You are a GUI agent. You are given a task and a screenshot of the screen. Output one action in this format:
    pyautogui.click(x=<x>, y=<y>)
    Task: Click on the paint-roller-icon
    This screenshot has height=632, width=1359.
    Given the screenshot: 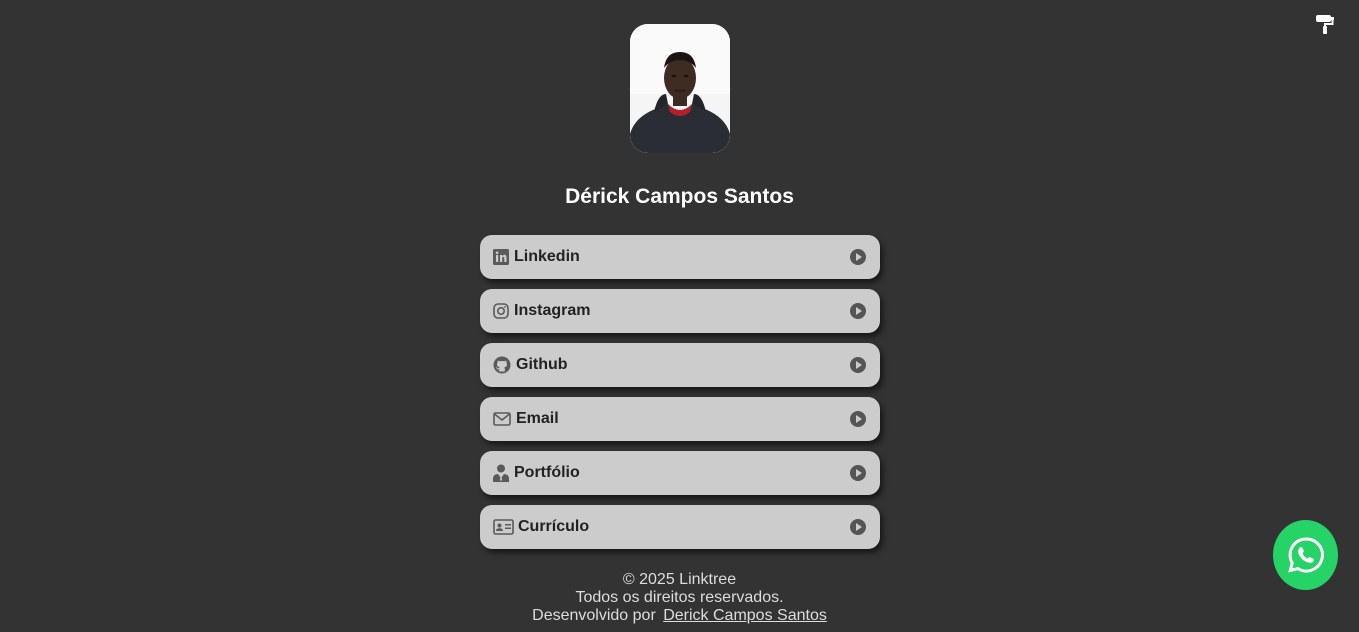 What is the action you would take?
    pyautogui.click(x=1325, y=24)
    